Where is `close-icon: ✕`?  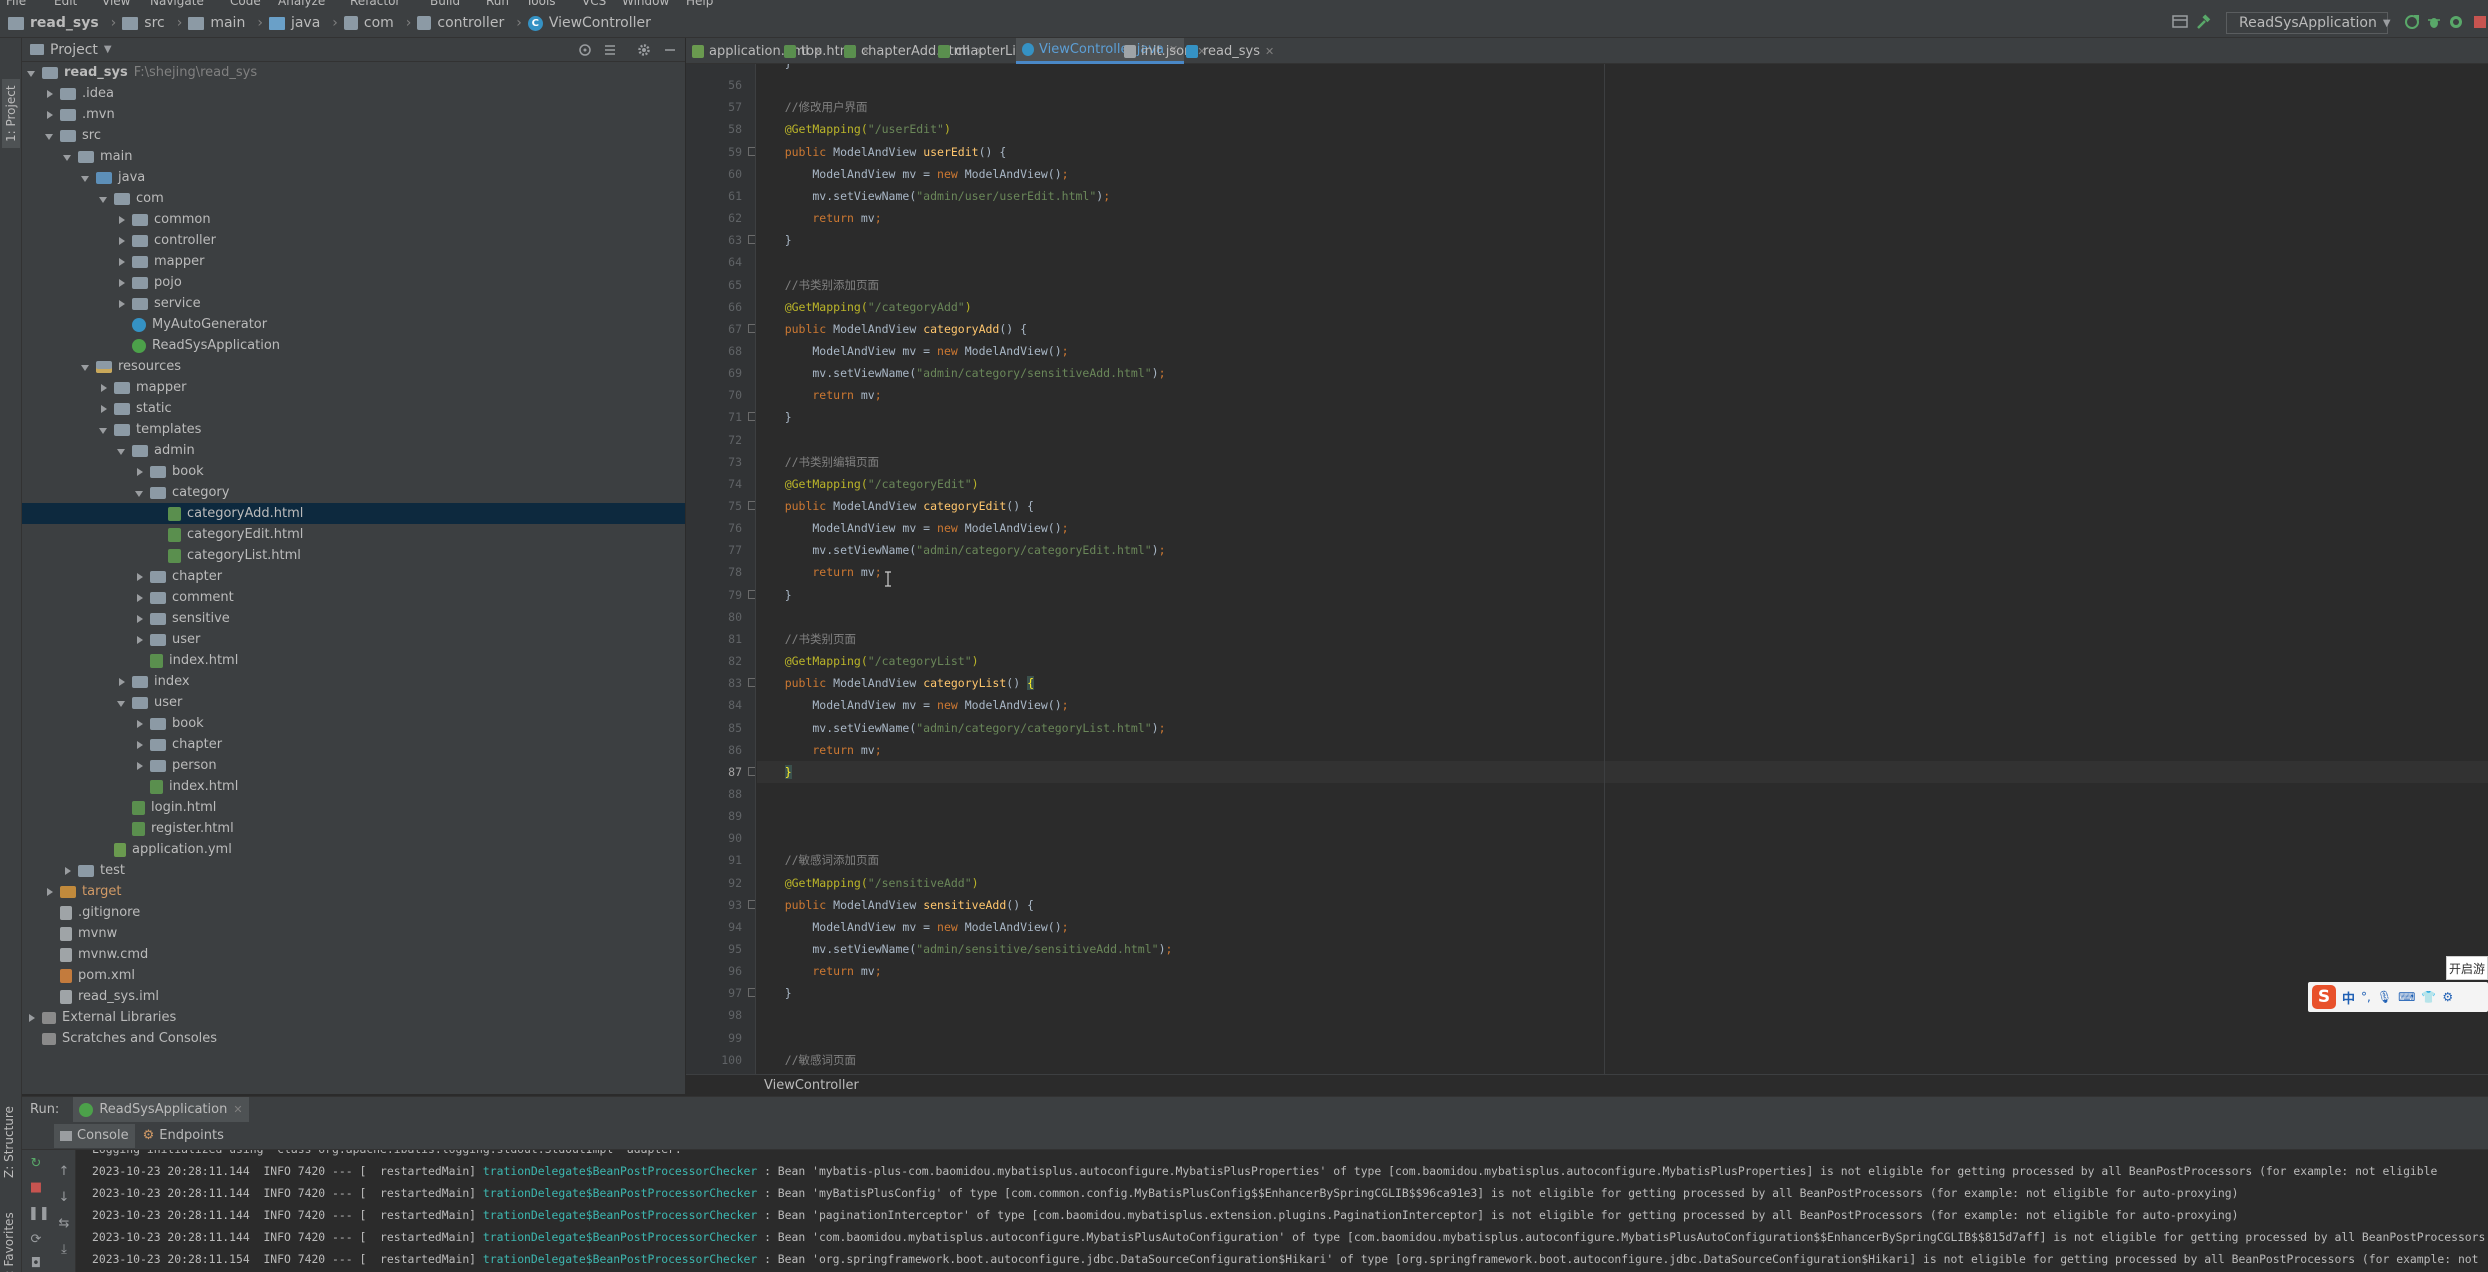
close-icon: ✕ is located at coordinates (237, 1109).